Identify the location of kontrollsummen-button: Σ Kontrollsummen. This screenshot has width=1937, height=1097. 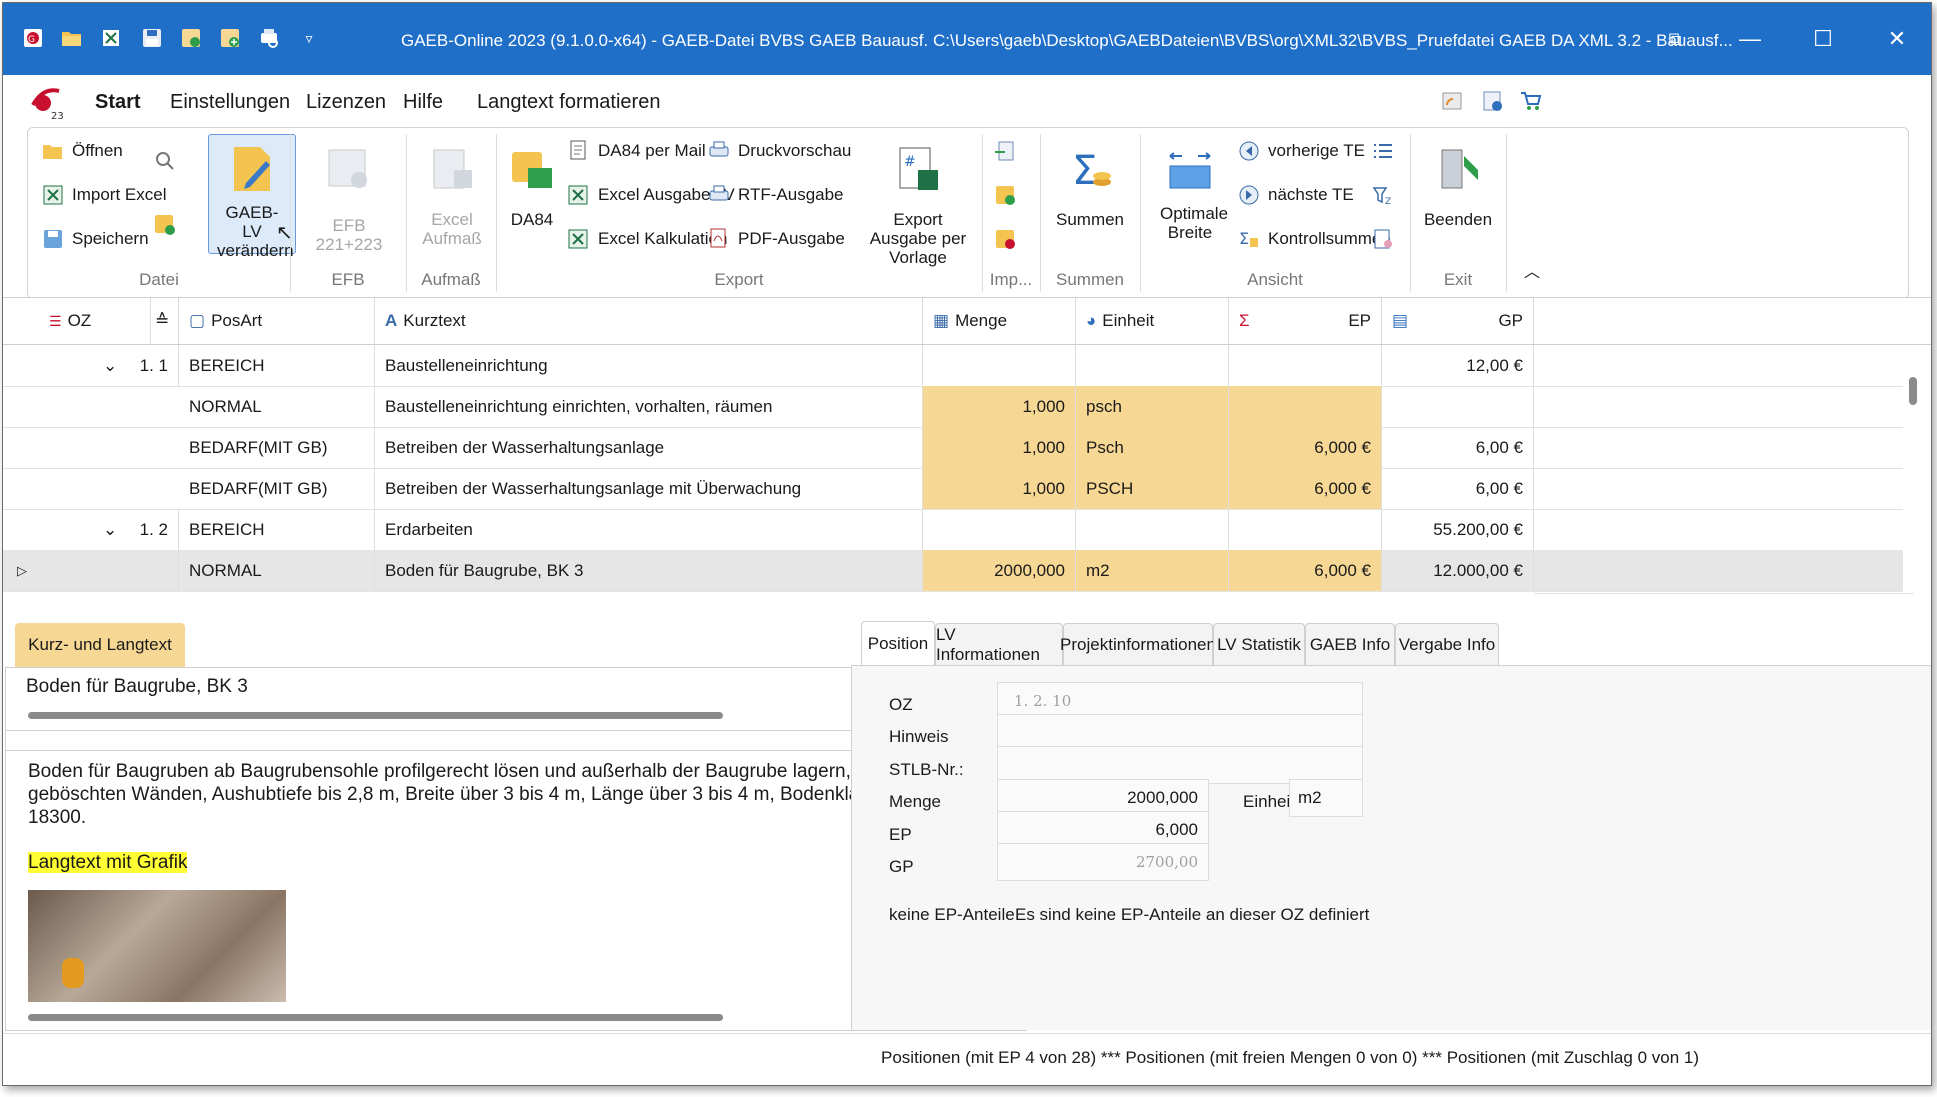
(1314, 239).